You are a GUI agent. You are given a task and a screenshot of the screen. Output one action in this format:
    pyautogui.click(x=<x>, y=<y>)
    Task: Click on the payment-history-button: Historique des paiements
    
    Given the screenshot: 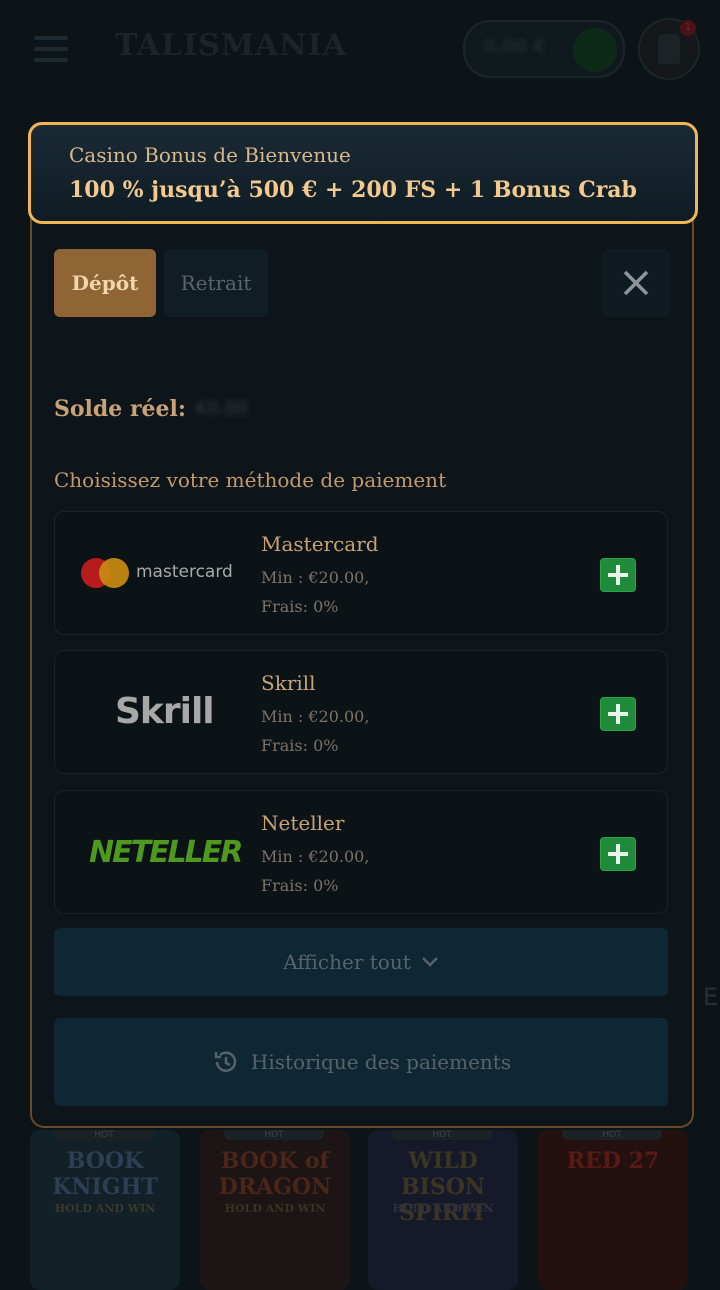 What is the action you would take?
    pyautogui.click(x=361, y=1062)
    